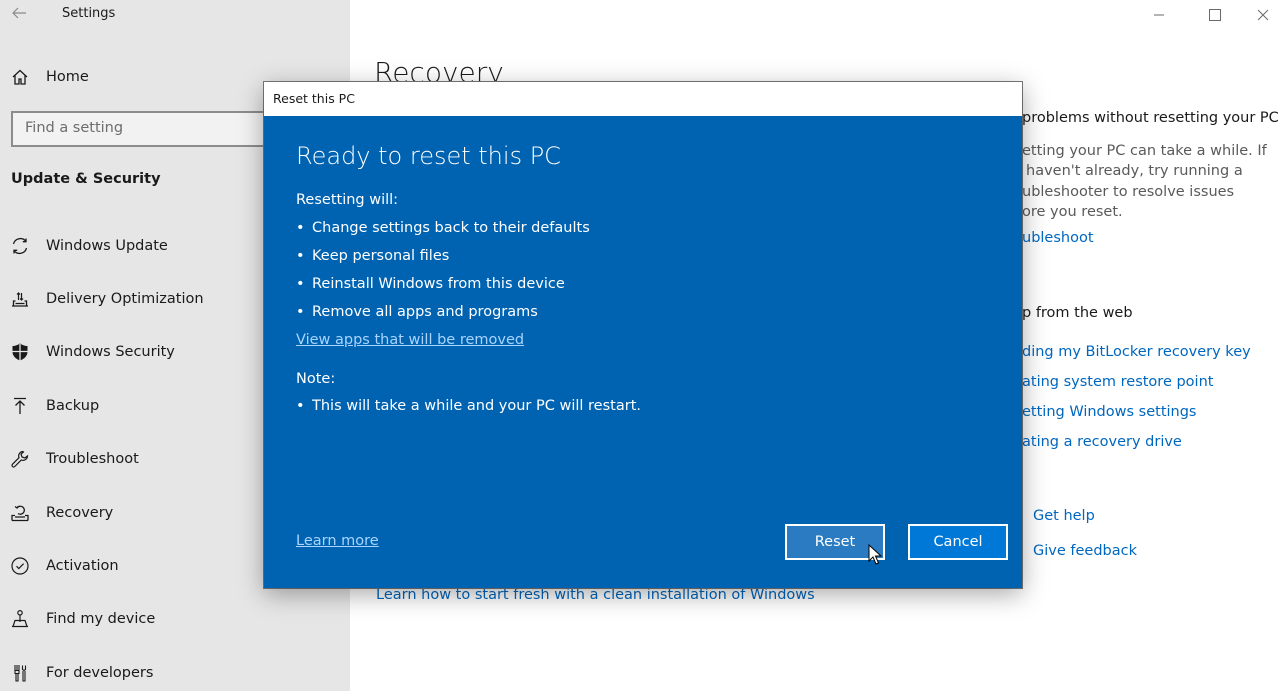 This screenshot has height=691, width=1280. What do you see at coordinates (20, 299) in the screenshot?
I see `delivery-optimization-icon` at bounding box center [20, 299].